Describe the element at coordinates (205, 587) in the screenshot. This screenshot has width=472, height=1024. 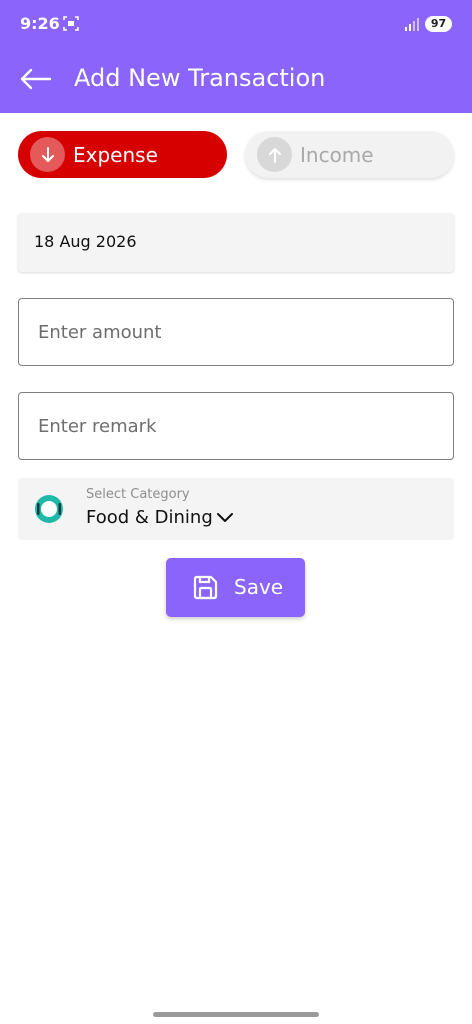
I see `floppy-disk-icon` at that location.